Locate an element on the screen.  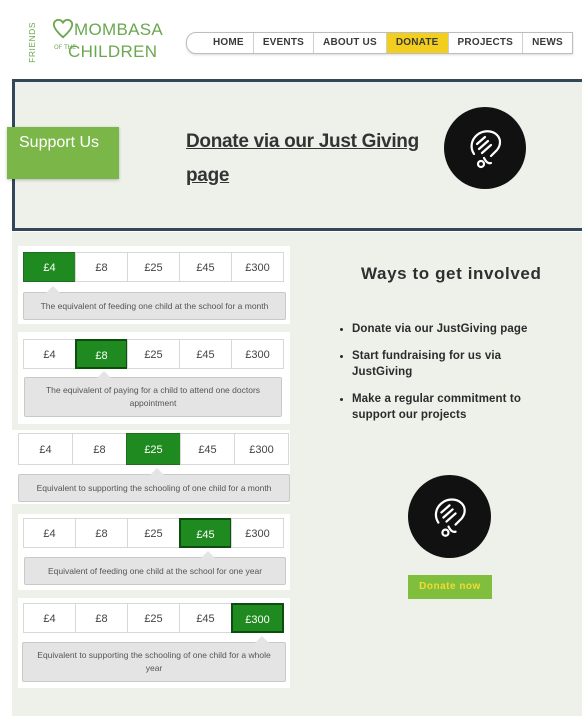
ways-title: Ways to get involved is located at coordinates (451, 273).